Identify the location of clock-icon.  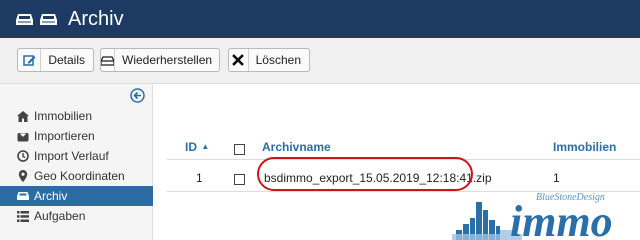
(23, 156).